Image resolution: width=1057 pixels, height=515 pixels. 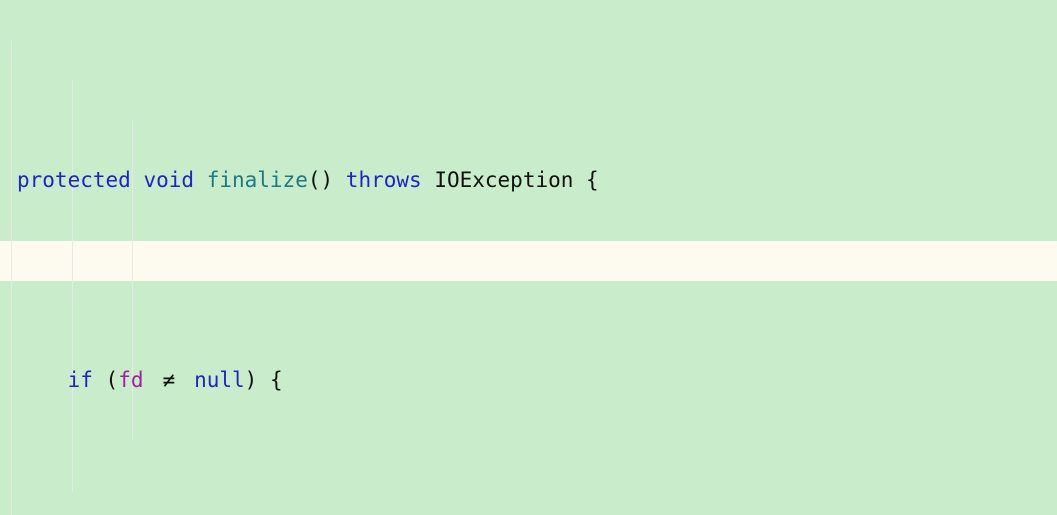 What do you see at coordinates (528, 380) in the screenshot?
I see `code-line-2: if (fd ≠ null) {` at bounding box center [528, 380].